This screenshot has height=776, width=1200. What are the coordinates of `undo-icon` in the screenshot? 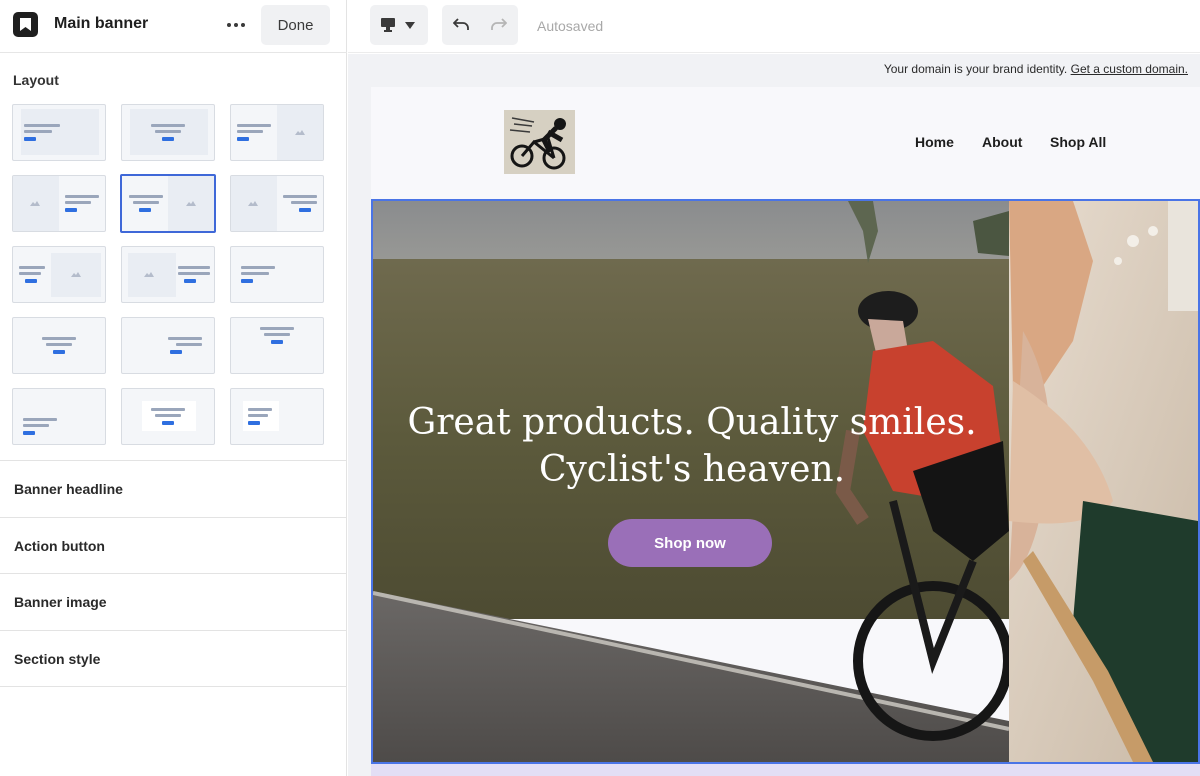 It's located at (461, 24).